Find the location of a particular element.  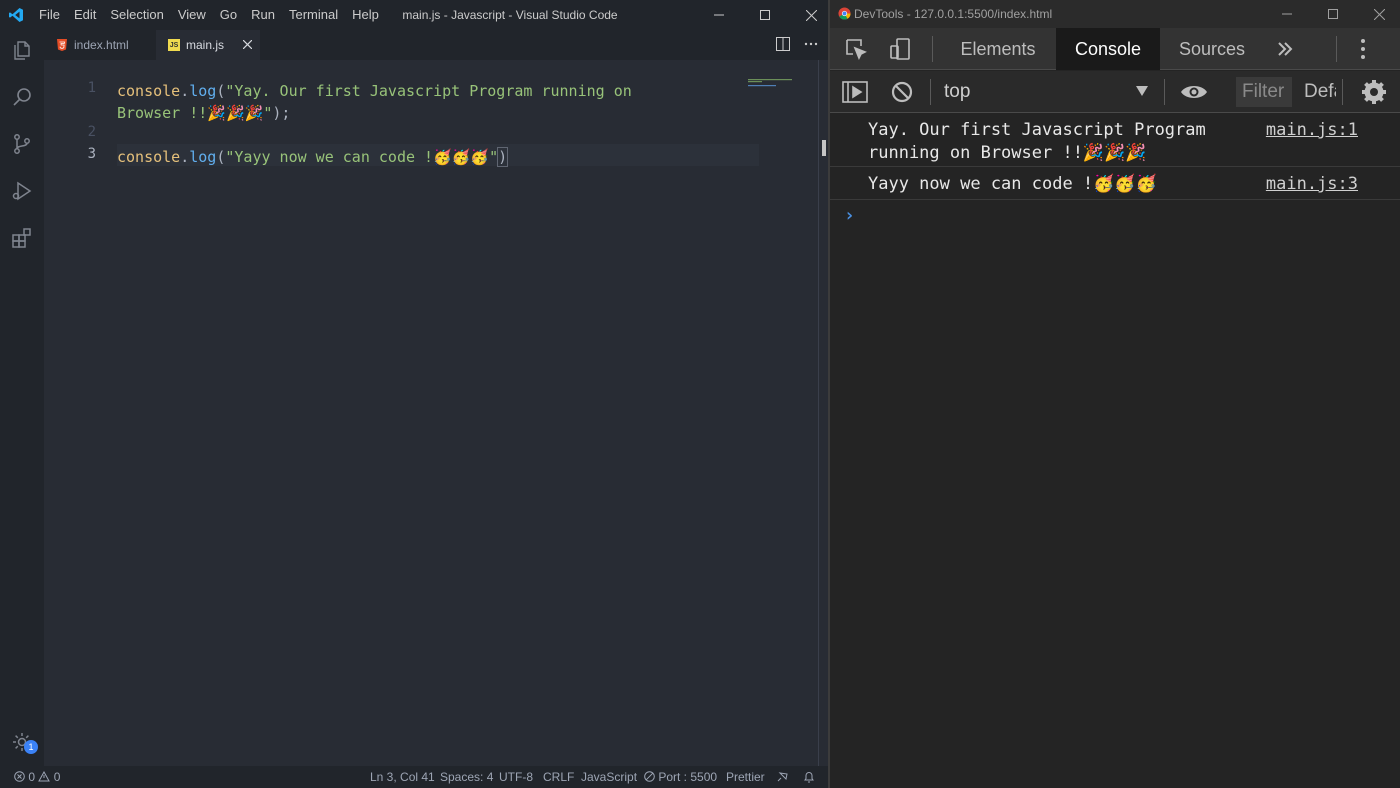

triangle-down-icon is located at coordinates (1142, 91).